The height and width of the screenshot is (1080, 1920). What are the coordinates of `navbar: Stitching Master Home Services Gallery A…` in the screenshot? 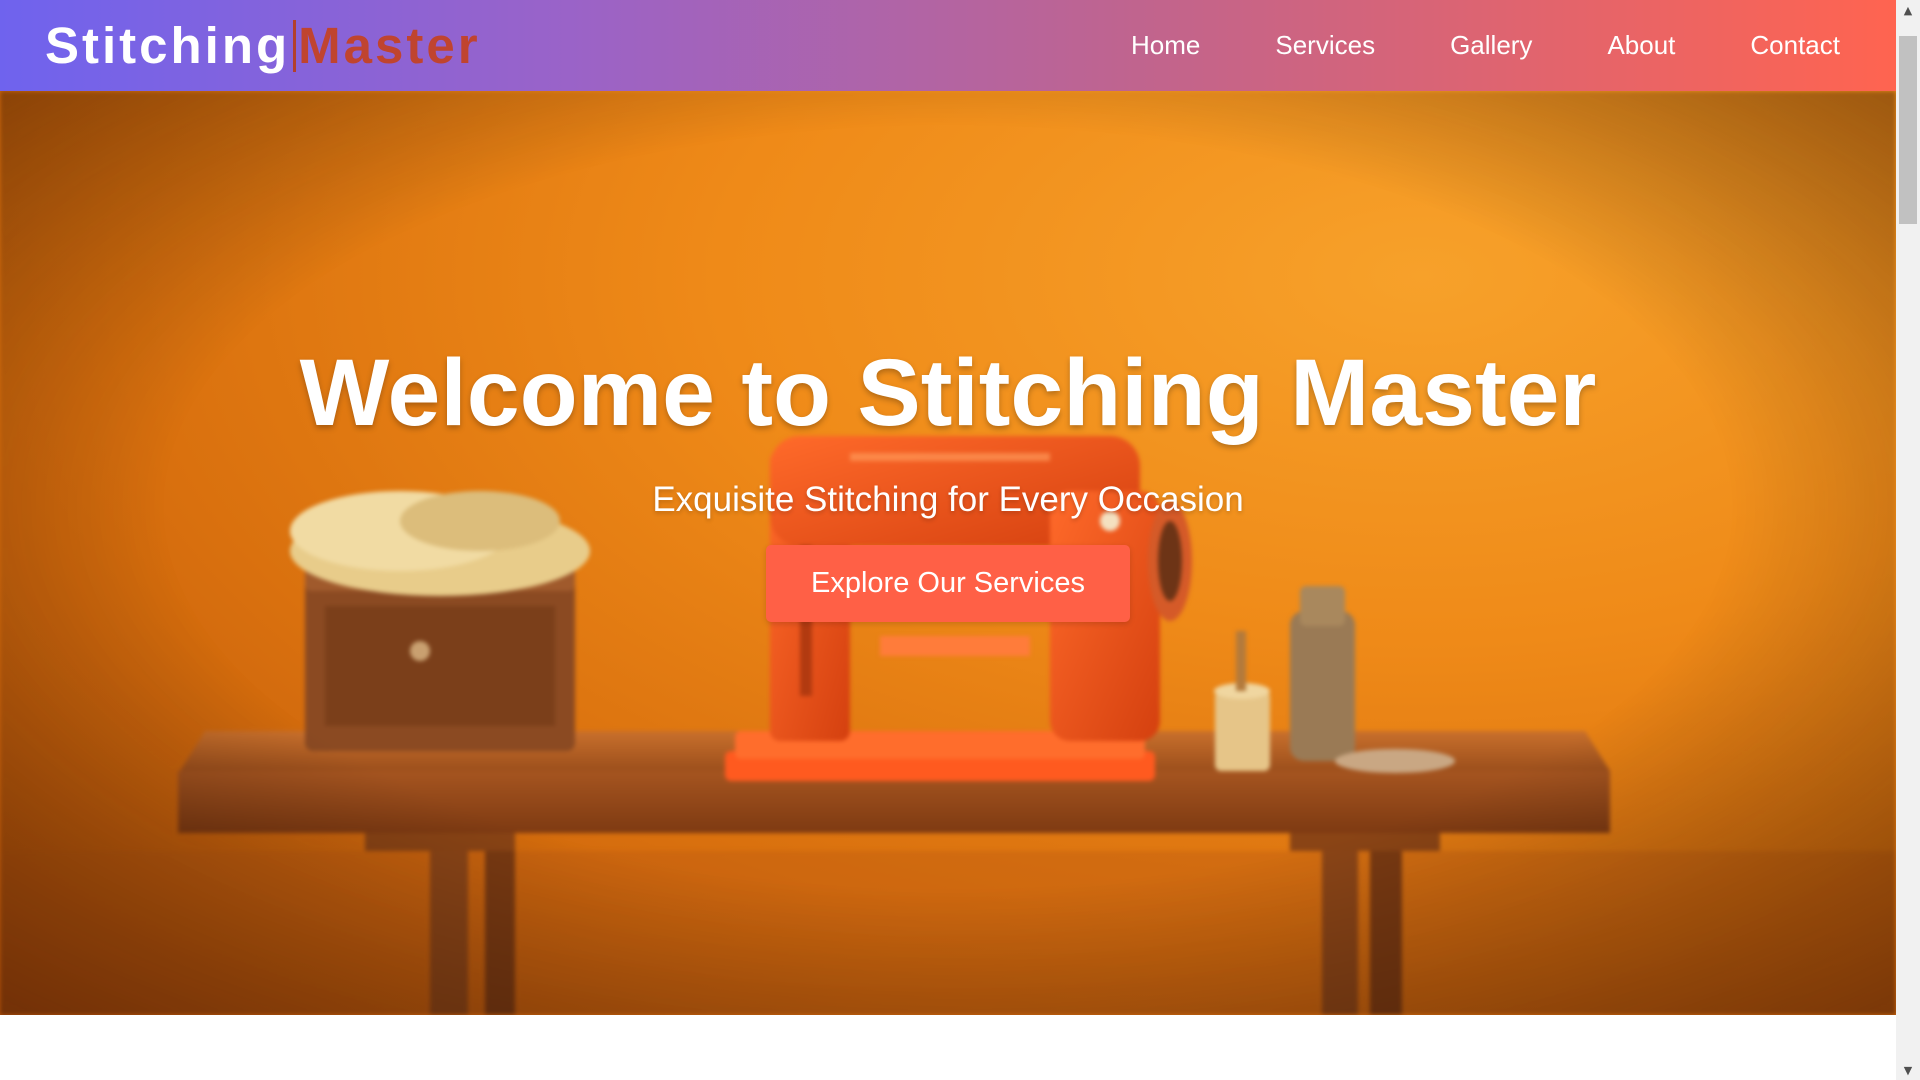 It's located at (948, 45).